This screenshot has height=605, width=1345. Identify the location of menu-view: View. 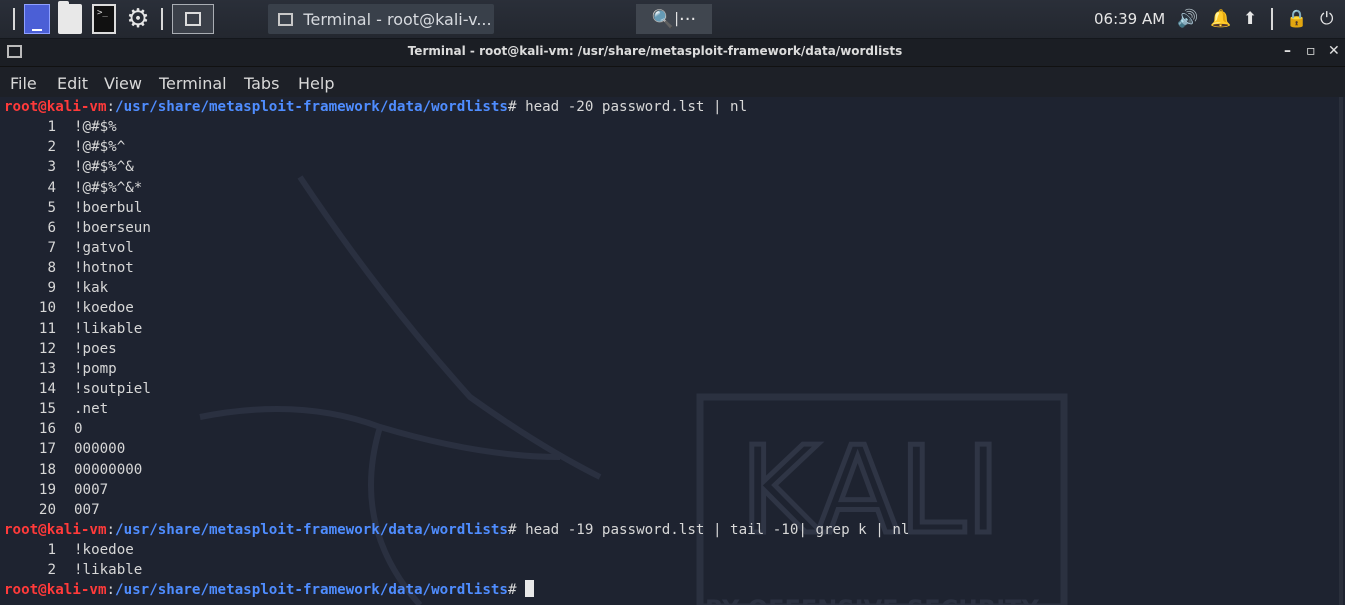
(123, 83).